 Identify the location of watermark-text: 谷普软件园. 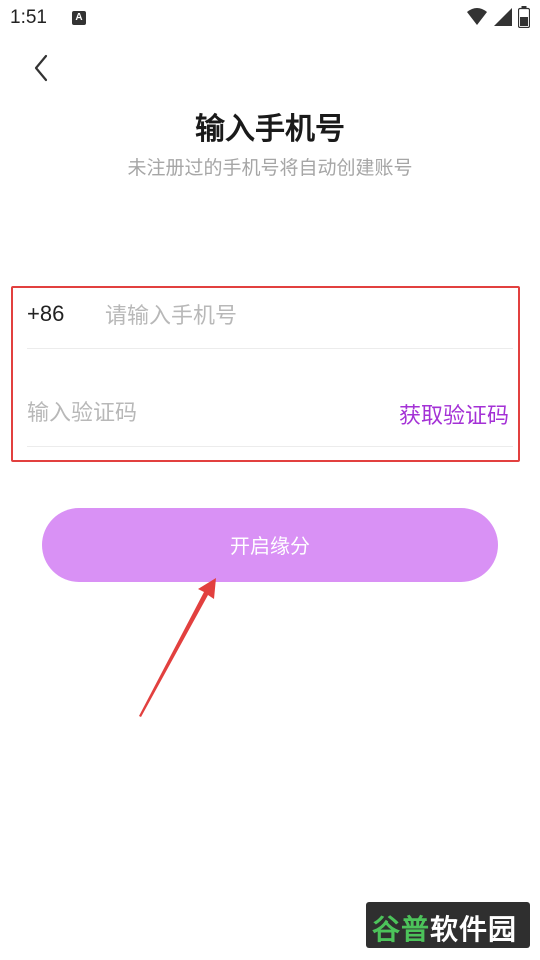
(445, 929).